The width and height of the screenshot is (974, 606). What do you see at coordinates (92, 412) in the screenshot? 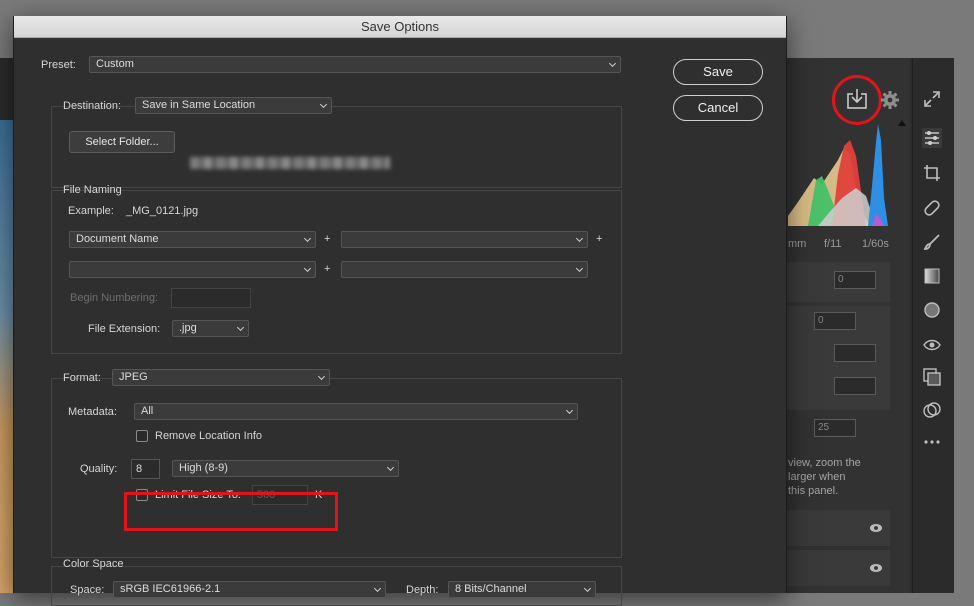
I see `metadata-label: Metadata:` at bounding box center [92, 412].